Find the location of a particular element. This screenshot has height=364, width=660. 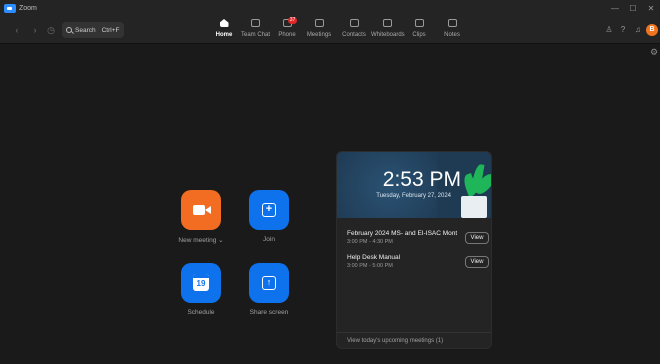

schedule-label: Schedule is located at coordinates (201, 312).